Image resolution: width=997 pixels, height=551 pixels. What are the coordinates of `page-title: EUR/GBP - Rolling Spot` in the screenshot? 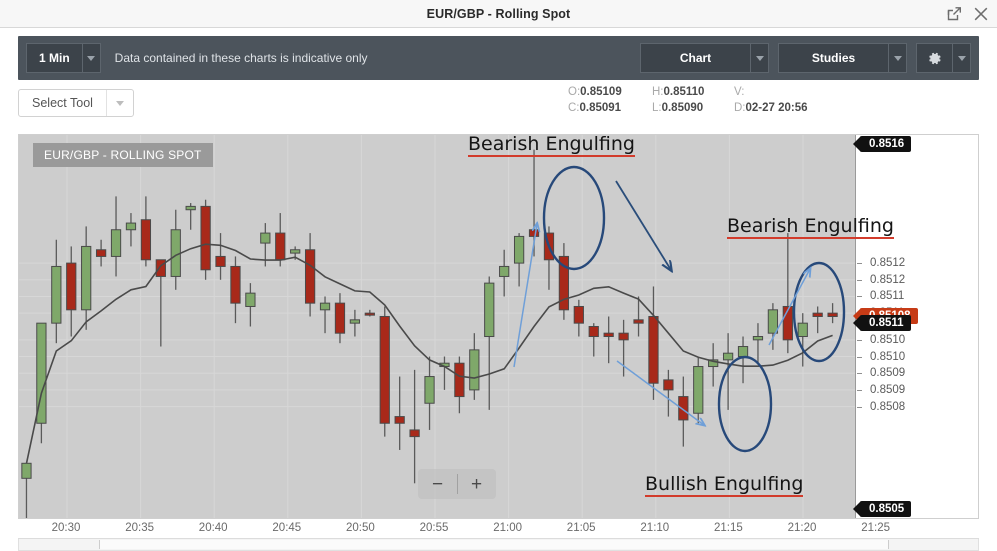 It's located at (498, 13).